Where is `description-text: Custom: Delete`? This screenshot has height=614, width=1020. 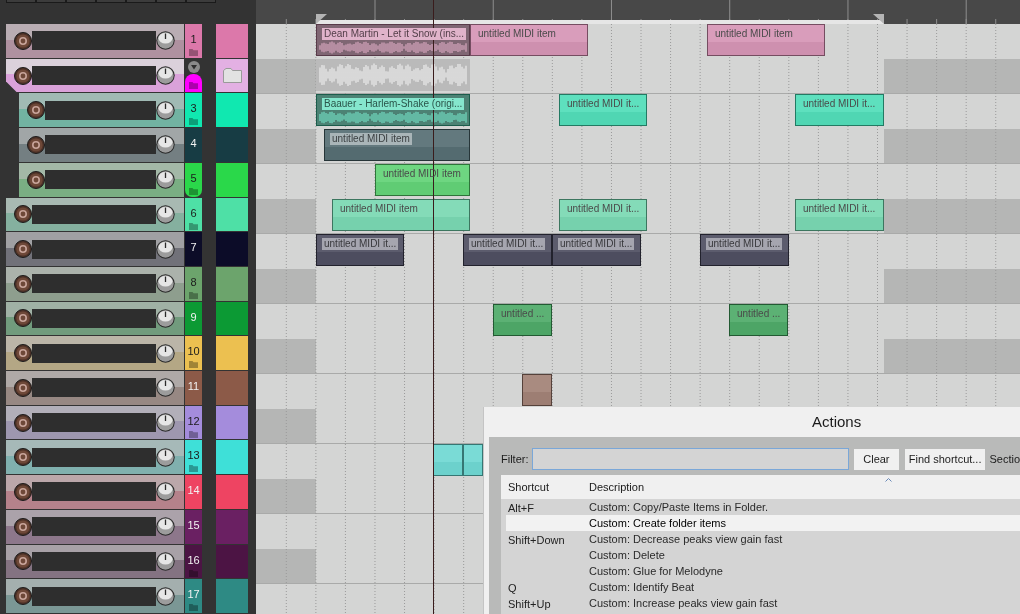 description-text: Custom: Delete is located at coordinates (627, 555).